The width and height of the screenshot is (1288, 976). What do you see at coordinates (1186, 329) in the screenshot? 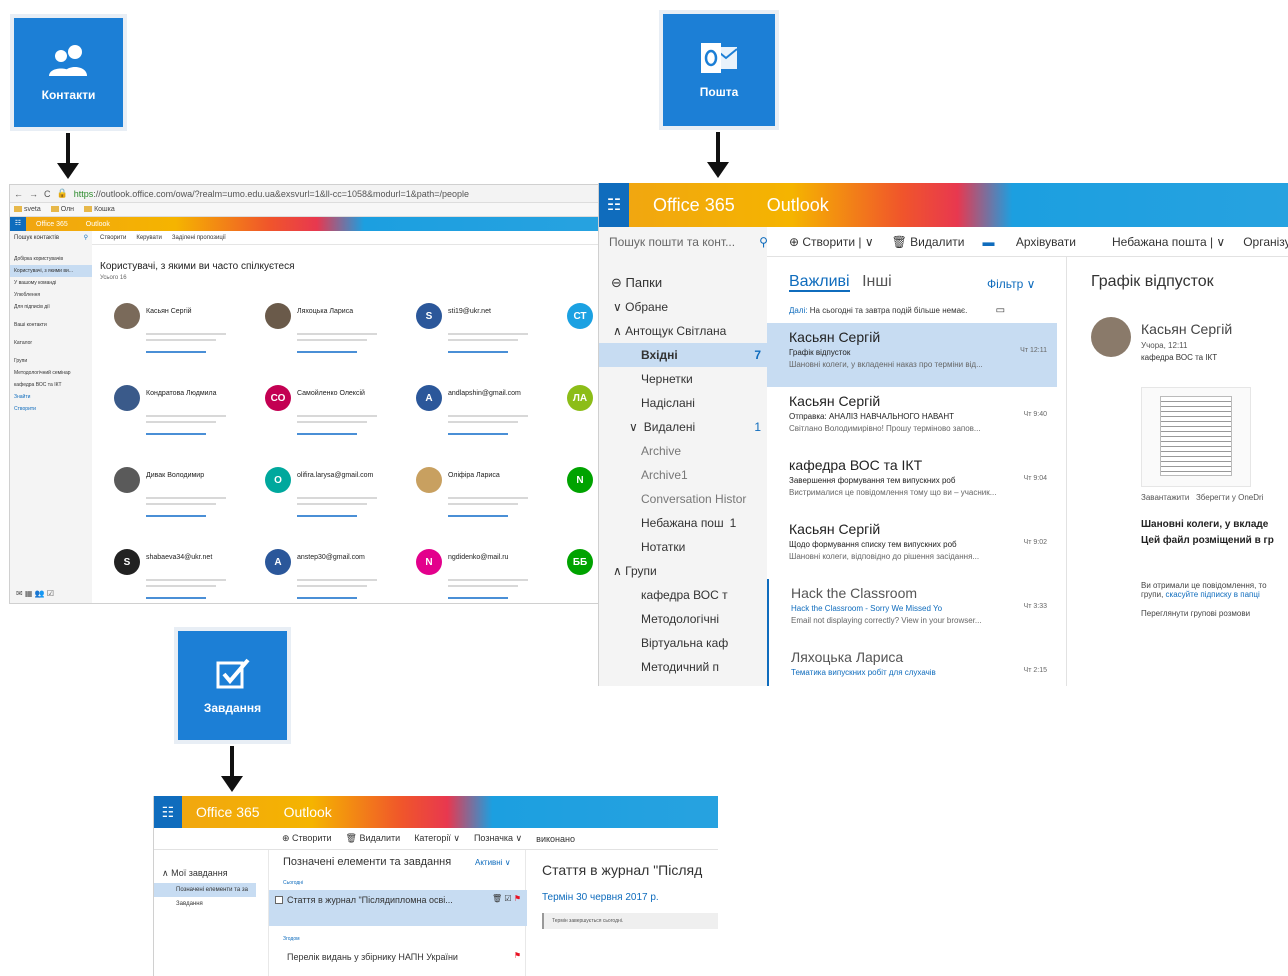
I see `sender-name: Касьян Сергій` at bounding box center [1186, 329].